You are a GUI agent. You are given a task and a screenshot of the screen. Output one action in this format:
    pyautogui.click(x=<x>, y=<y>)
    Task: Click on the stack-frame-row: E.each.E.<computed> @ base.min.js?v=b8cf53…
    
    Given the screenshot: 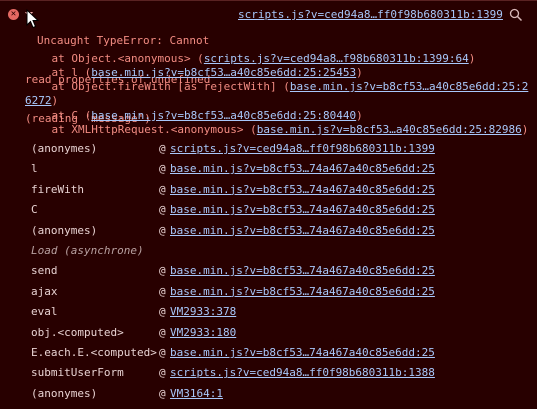 What is the action you would take?
    pyautogui.click(x=268, y=353)
    